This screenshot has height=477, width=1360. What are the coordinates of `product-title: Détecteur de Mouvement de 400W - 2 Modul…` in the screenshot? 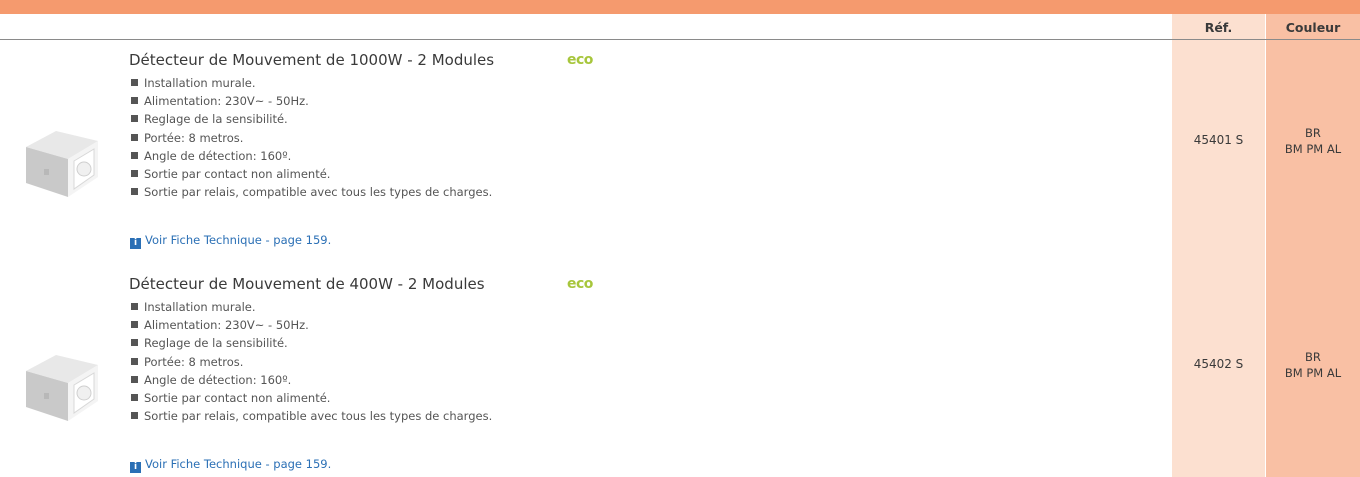 It's located at (307, 284).